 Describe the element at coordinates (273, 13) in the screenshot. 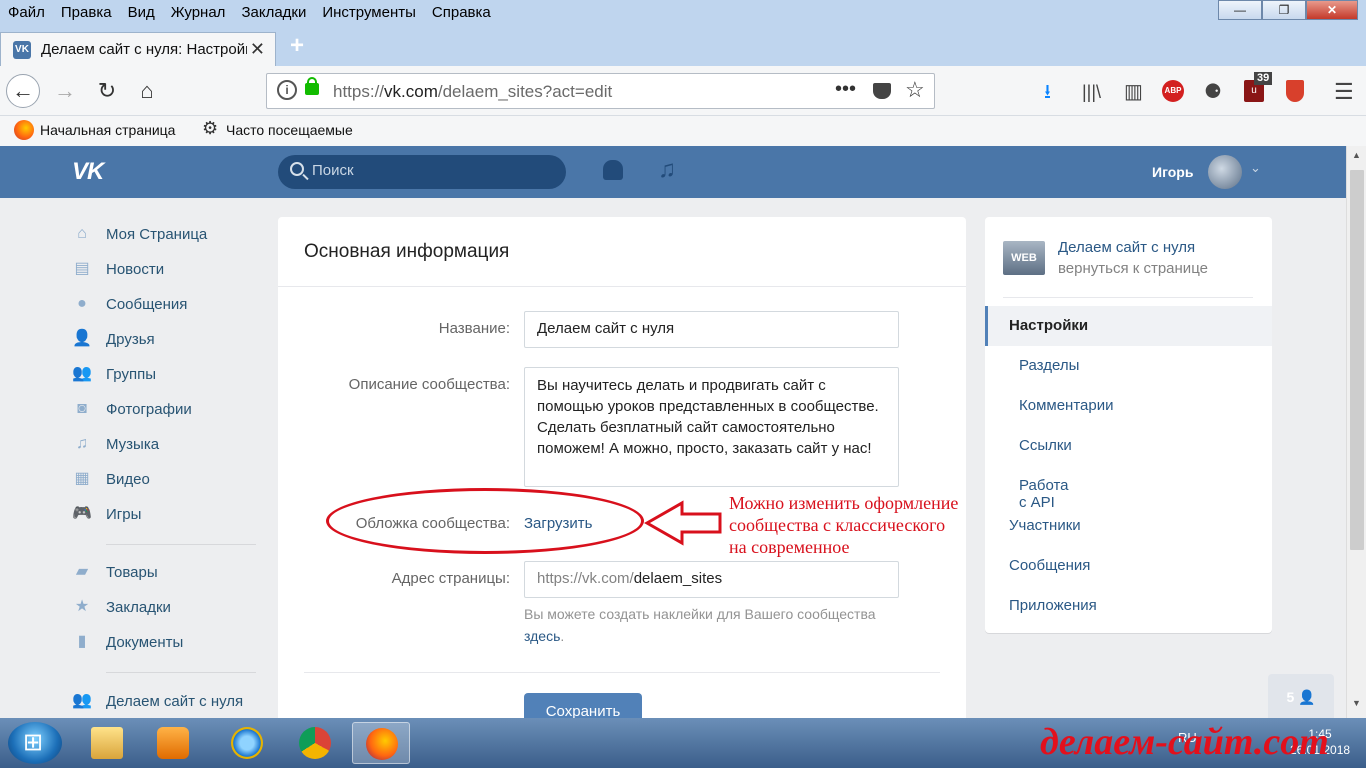

I see `menu-bookmarks: Закладки` at that location.